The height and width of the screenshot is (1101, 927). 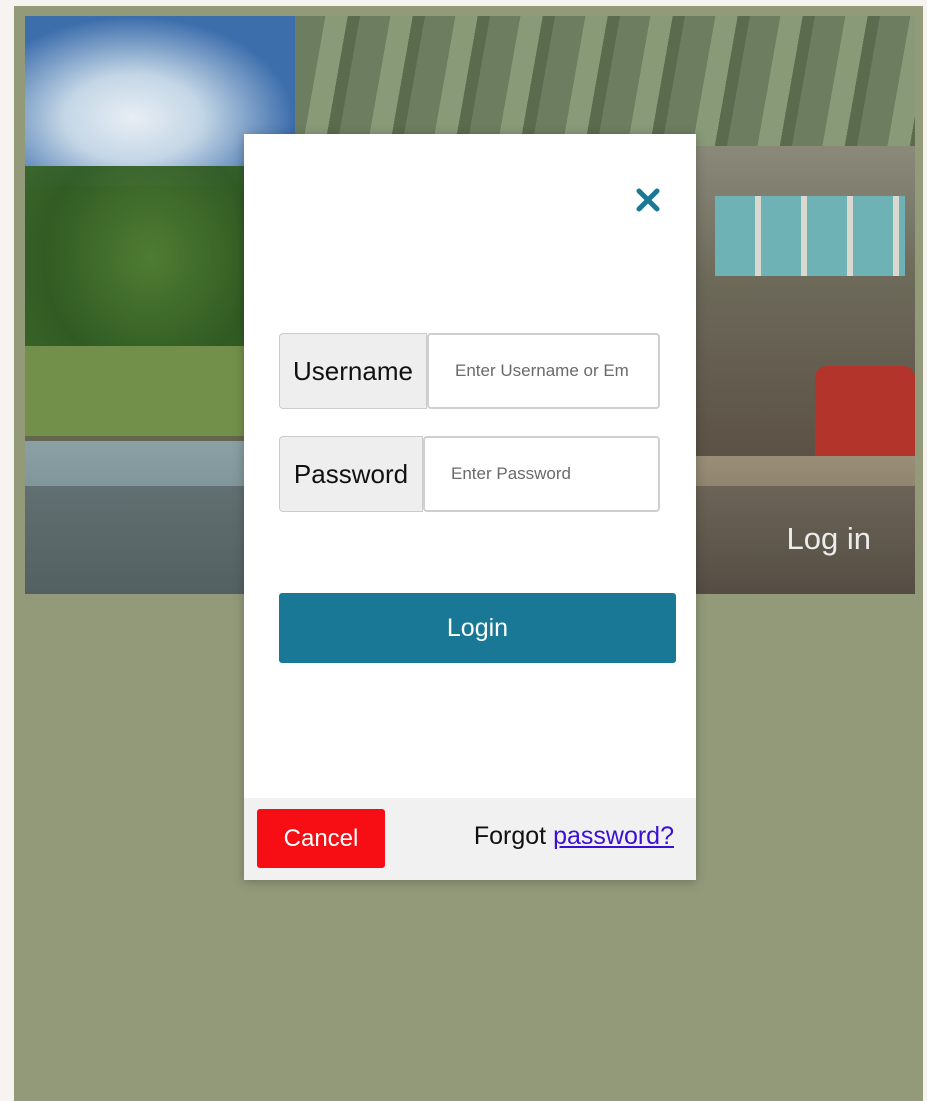 What do you see at coordinates (351, 474) in the screenshot?
I see `password-label: Password` at bounding box center [351, 474].